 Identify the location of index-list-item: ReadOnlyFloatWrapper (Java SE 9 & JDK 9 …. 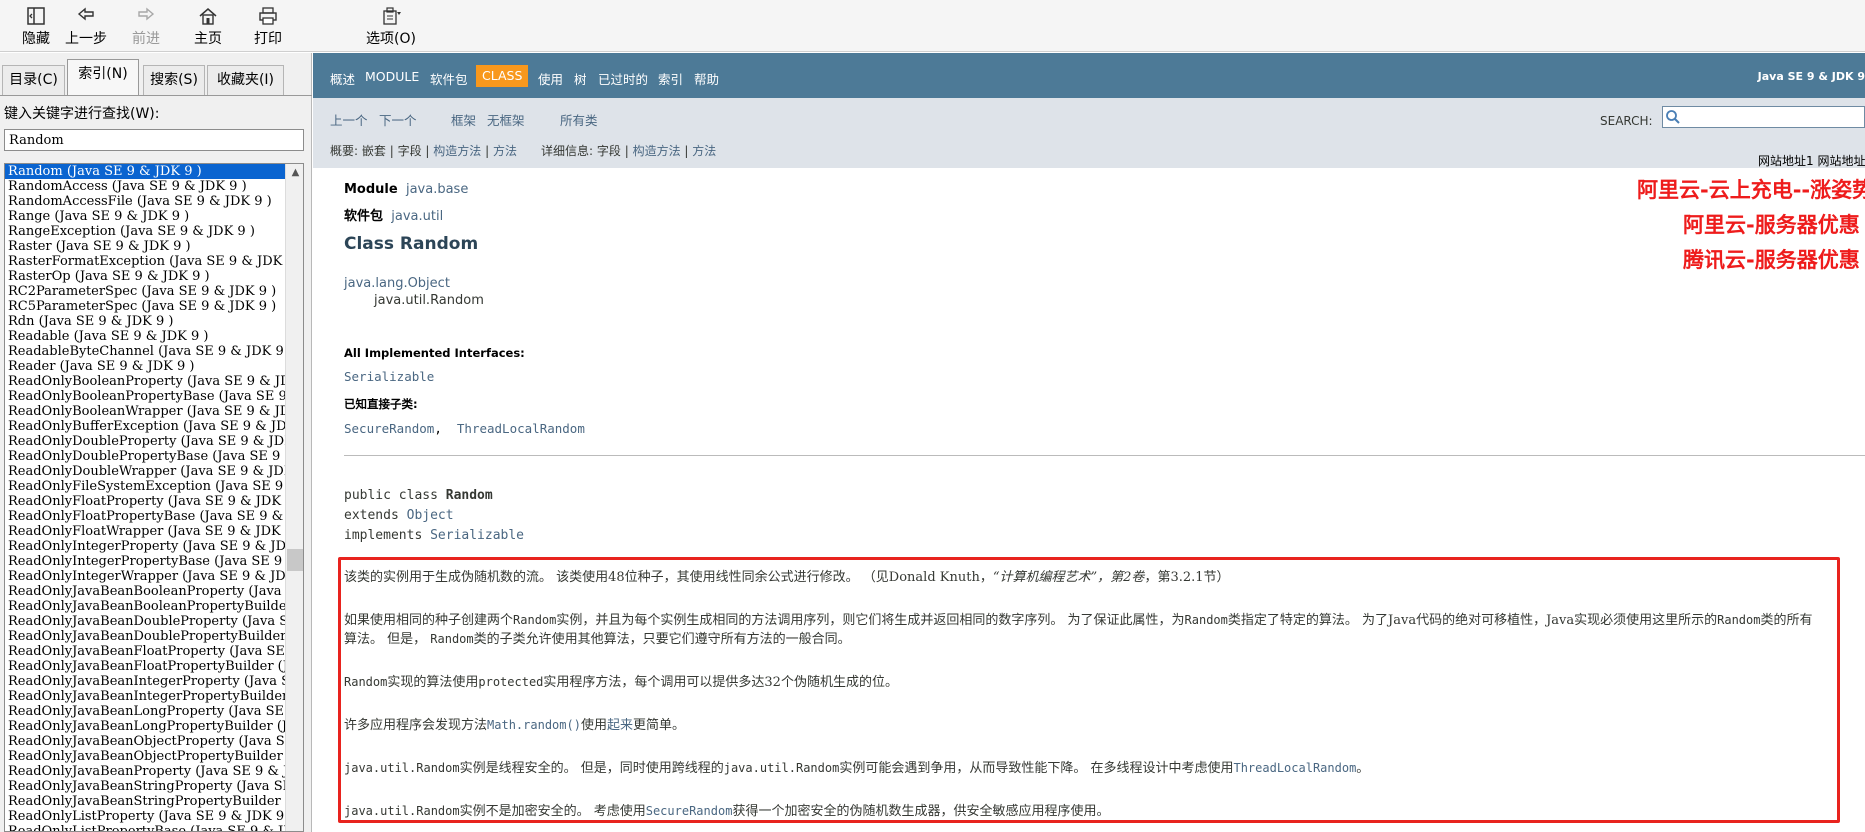
(145, 531).